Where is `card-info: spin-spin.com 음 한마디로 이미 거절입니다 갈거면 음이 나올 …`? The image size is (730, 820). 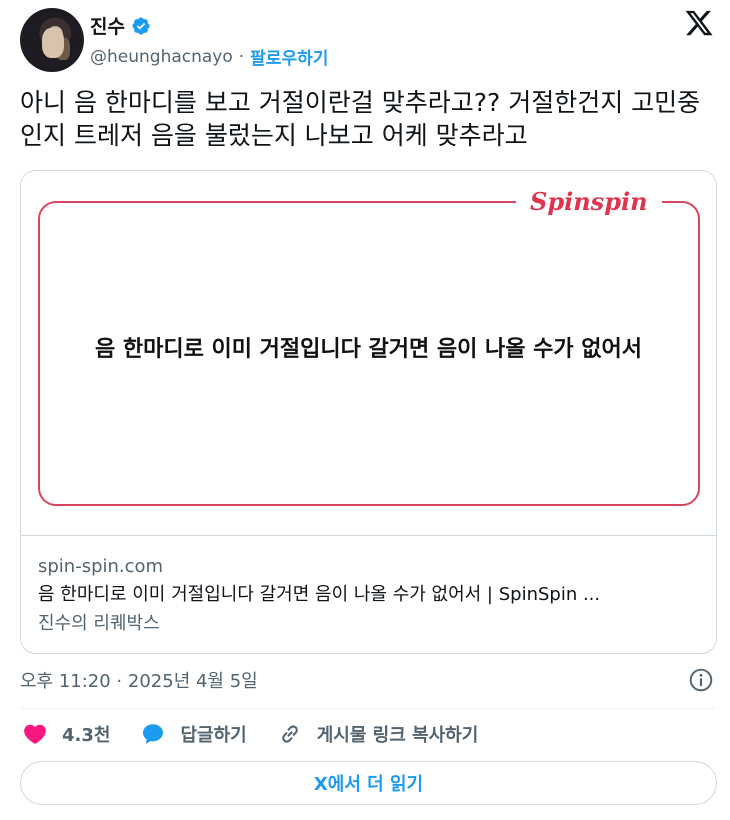 card-info: spin-spin.com 음 한마디로 이미 거절입니다 갈거면 음이 나올 … is located at coordinates (368, 594).